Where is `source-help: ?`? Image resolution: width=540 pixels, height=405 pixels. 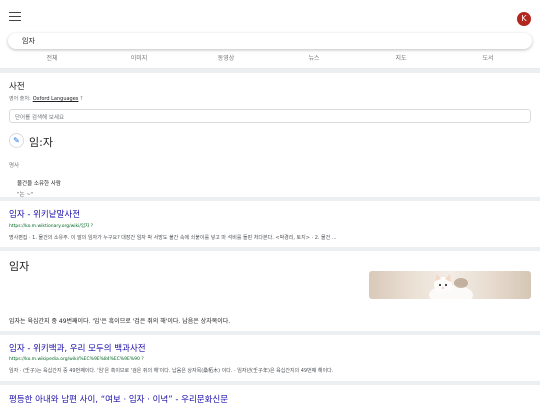
source-help: ? is located at coordinates (81, 99).